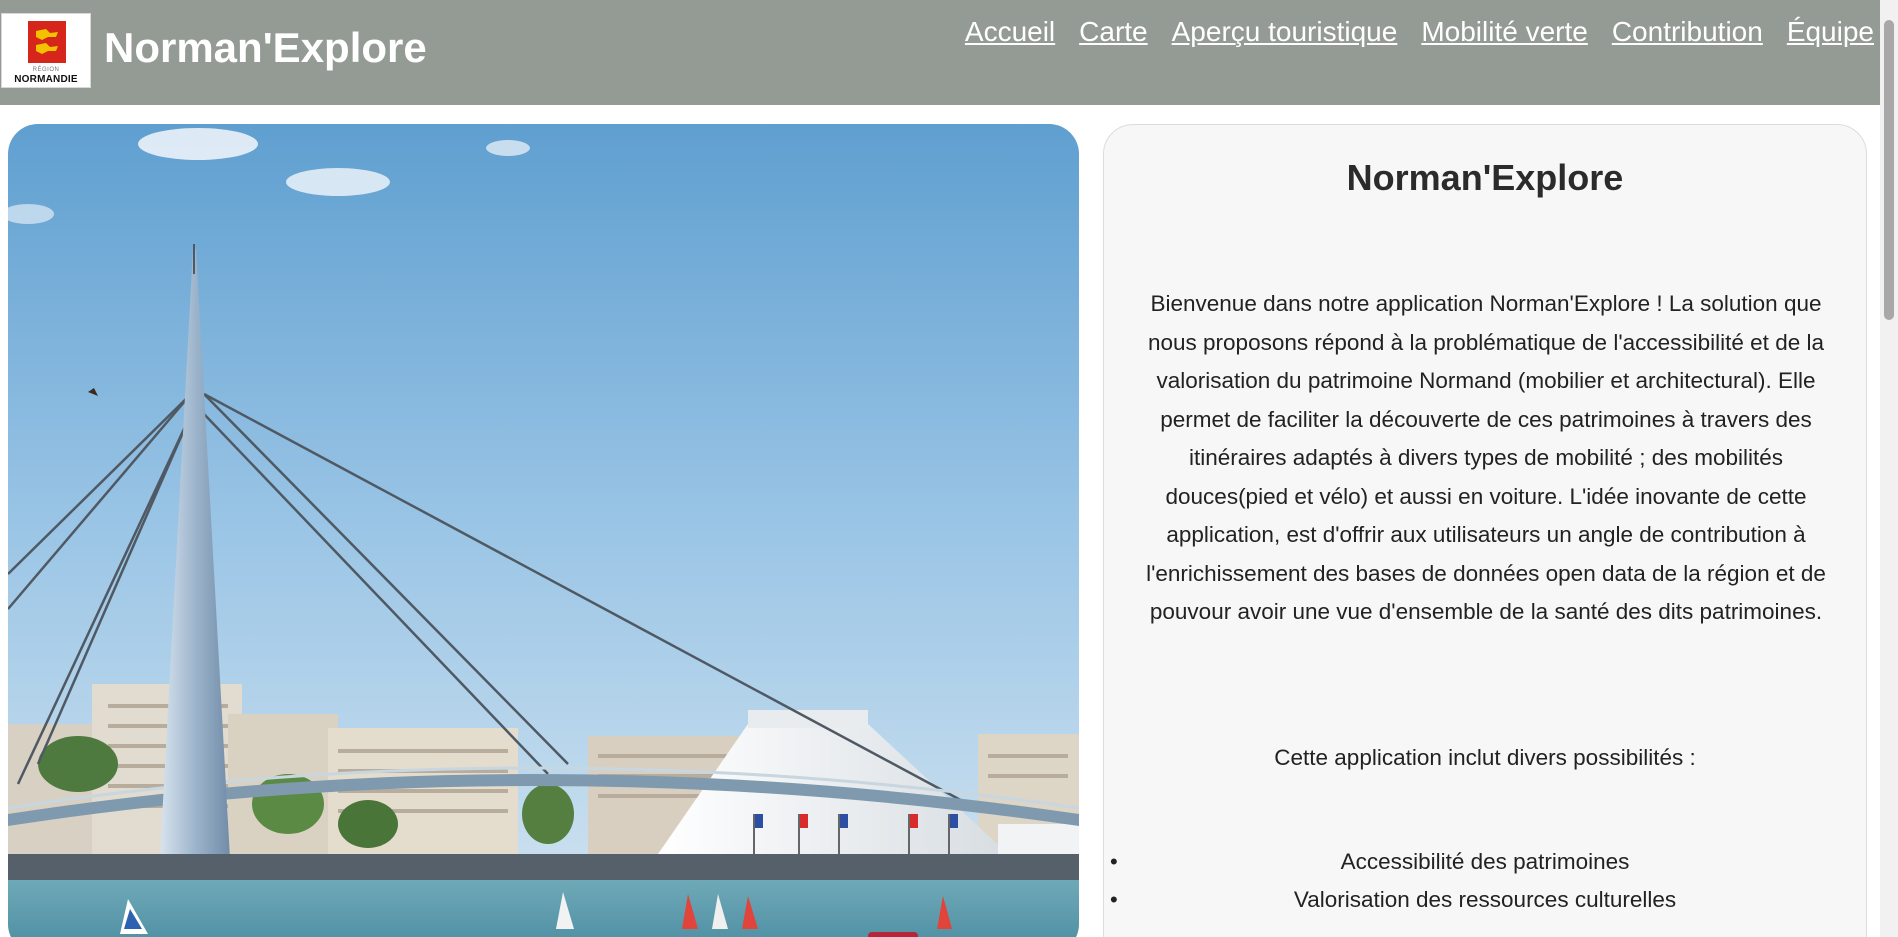 This screenshot has width=1898, height=937. What do you see at coordinates (1485, 177) in the screenshot?
I see `panel-title: Norman'Explore` at bounding box center [1485, 177].